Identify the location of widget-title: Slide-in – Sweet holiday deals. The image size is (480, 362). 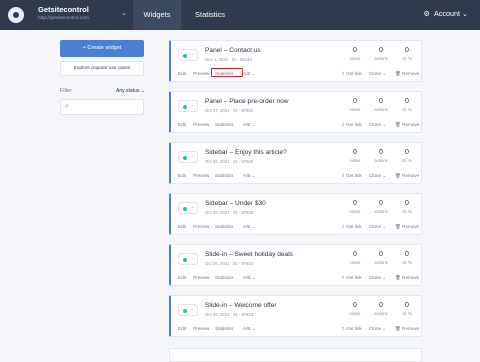
(249, 254).